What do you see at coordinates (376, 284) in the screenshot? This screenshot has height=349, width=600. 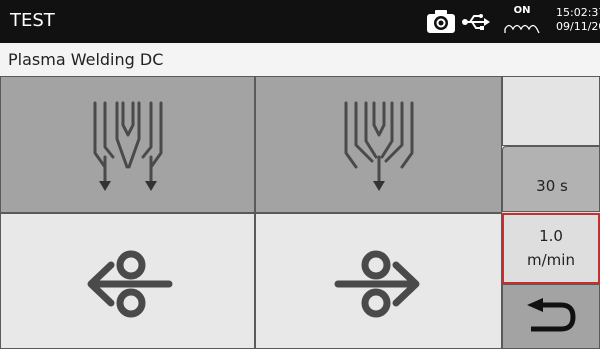 I see `wire-feed-forward-icon` at bounding box center [376, 284].